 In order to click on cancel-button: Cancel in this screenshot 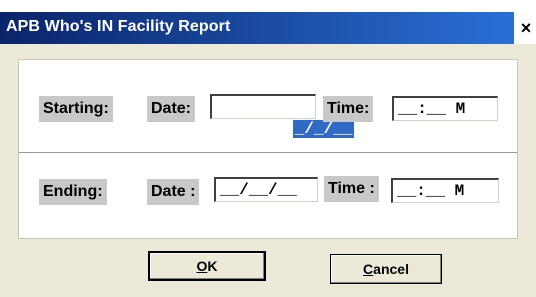, I will do `click(386, 269)`.